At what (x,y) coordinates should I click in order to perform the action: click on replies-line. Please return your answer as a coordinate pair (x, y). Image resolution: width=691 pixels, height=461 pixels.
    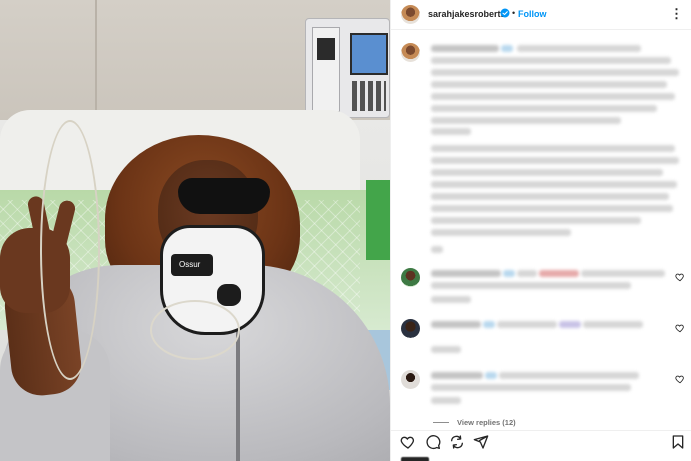
    Looking at the image, I should click on (441, 422).